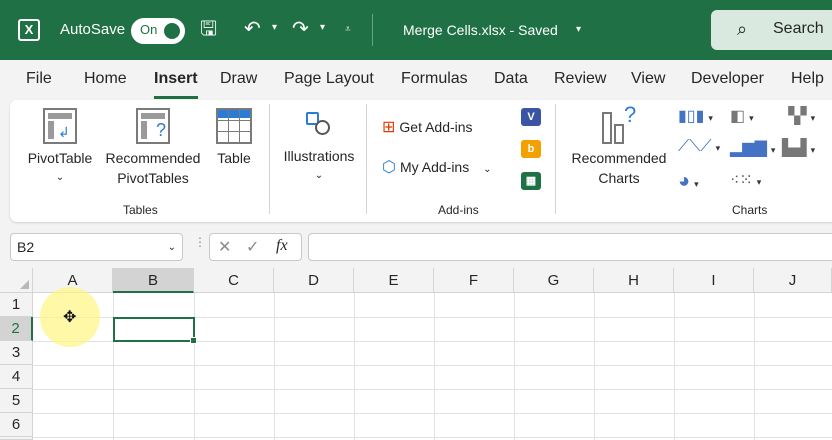  I want to click on row-header-6: 6, so click(16, 425).